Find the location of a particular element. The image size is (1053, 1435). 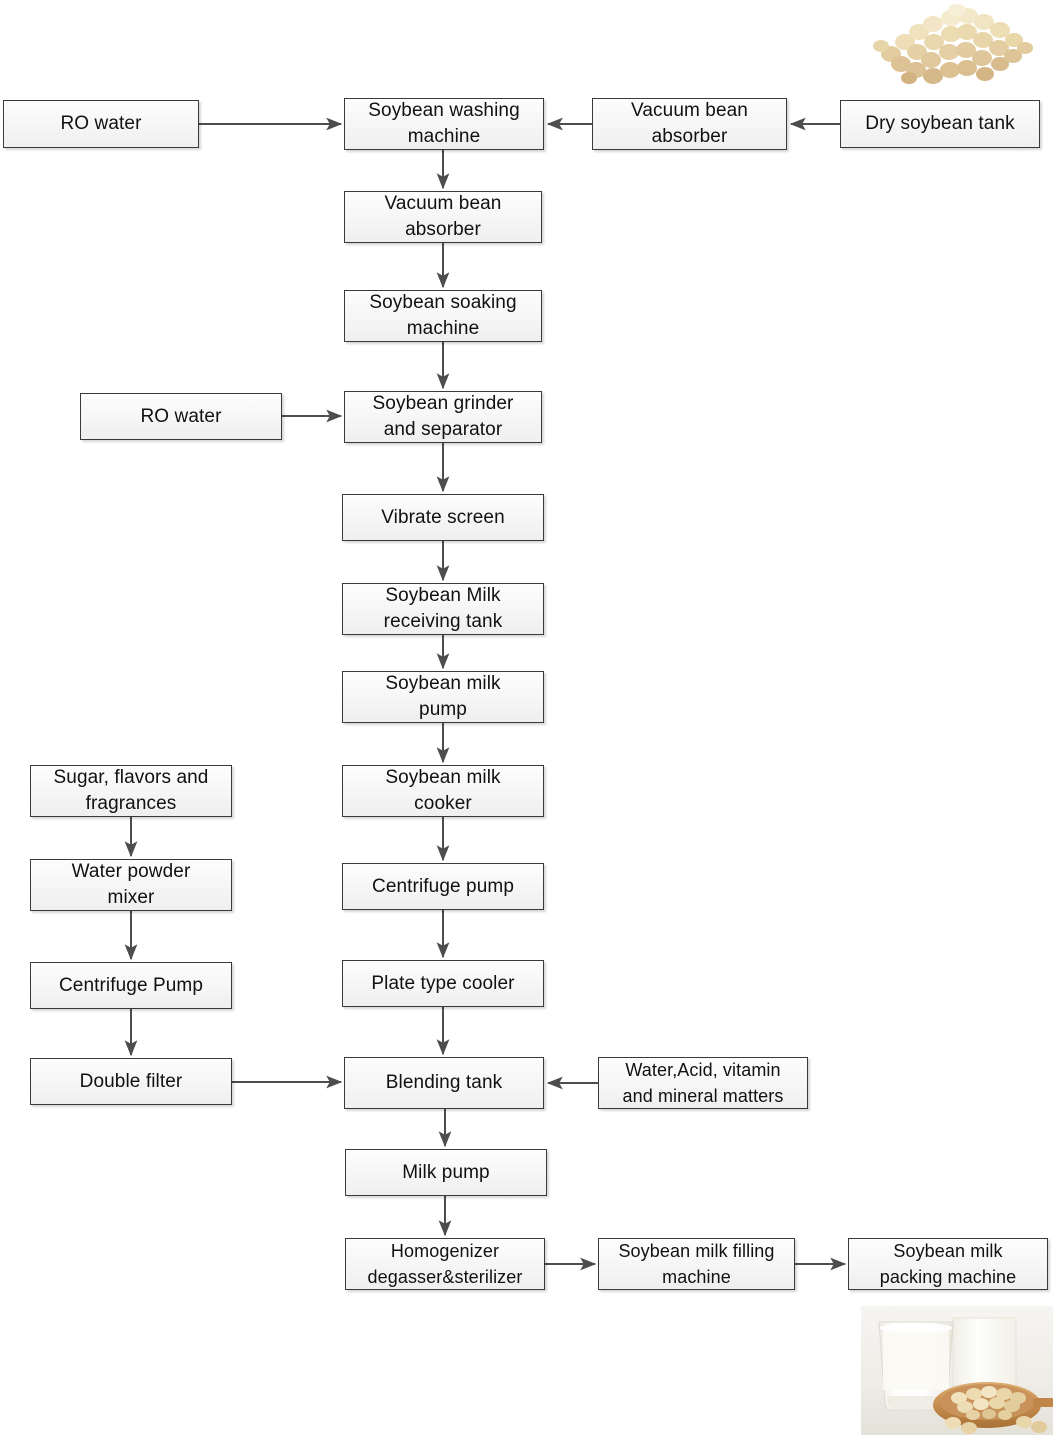

node-soybean-milk-pump: Soybean milk pump is located at coordinates (443, 697).